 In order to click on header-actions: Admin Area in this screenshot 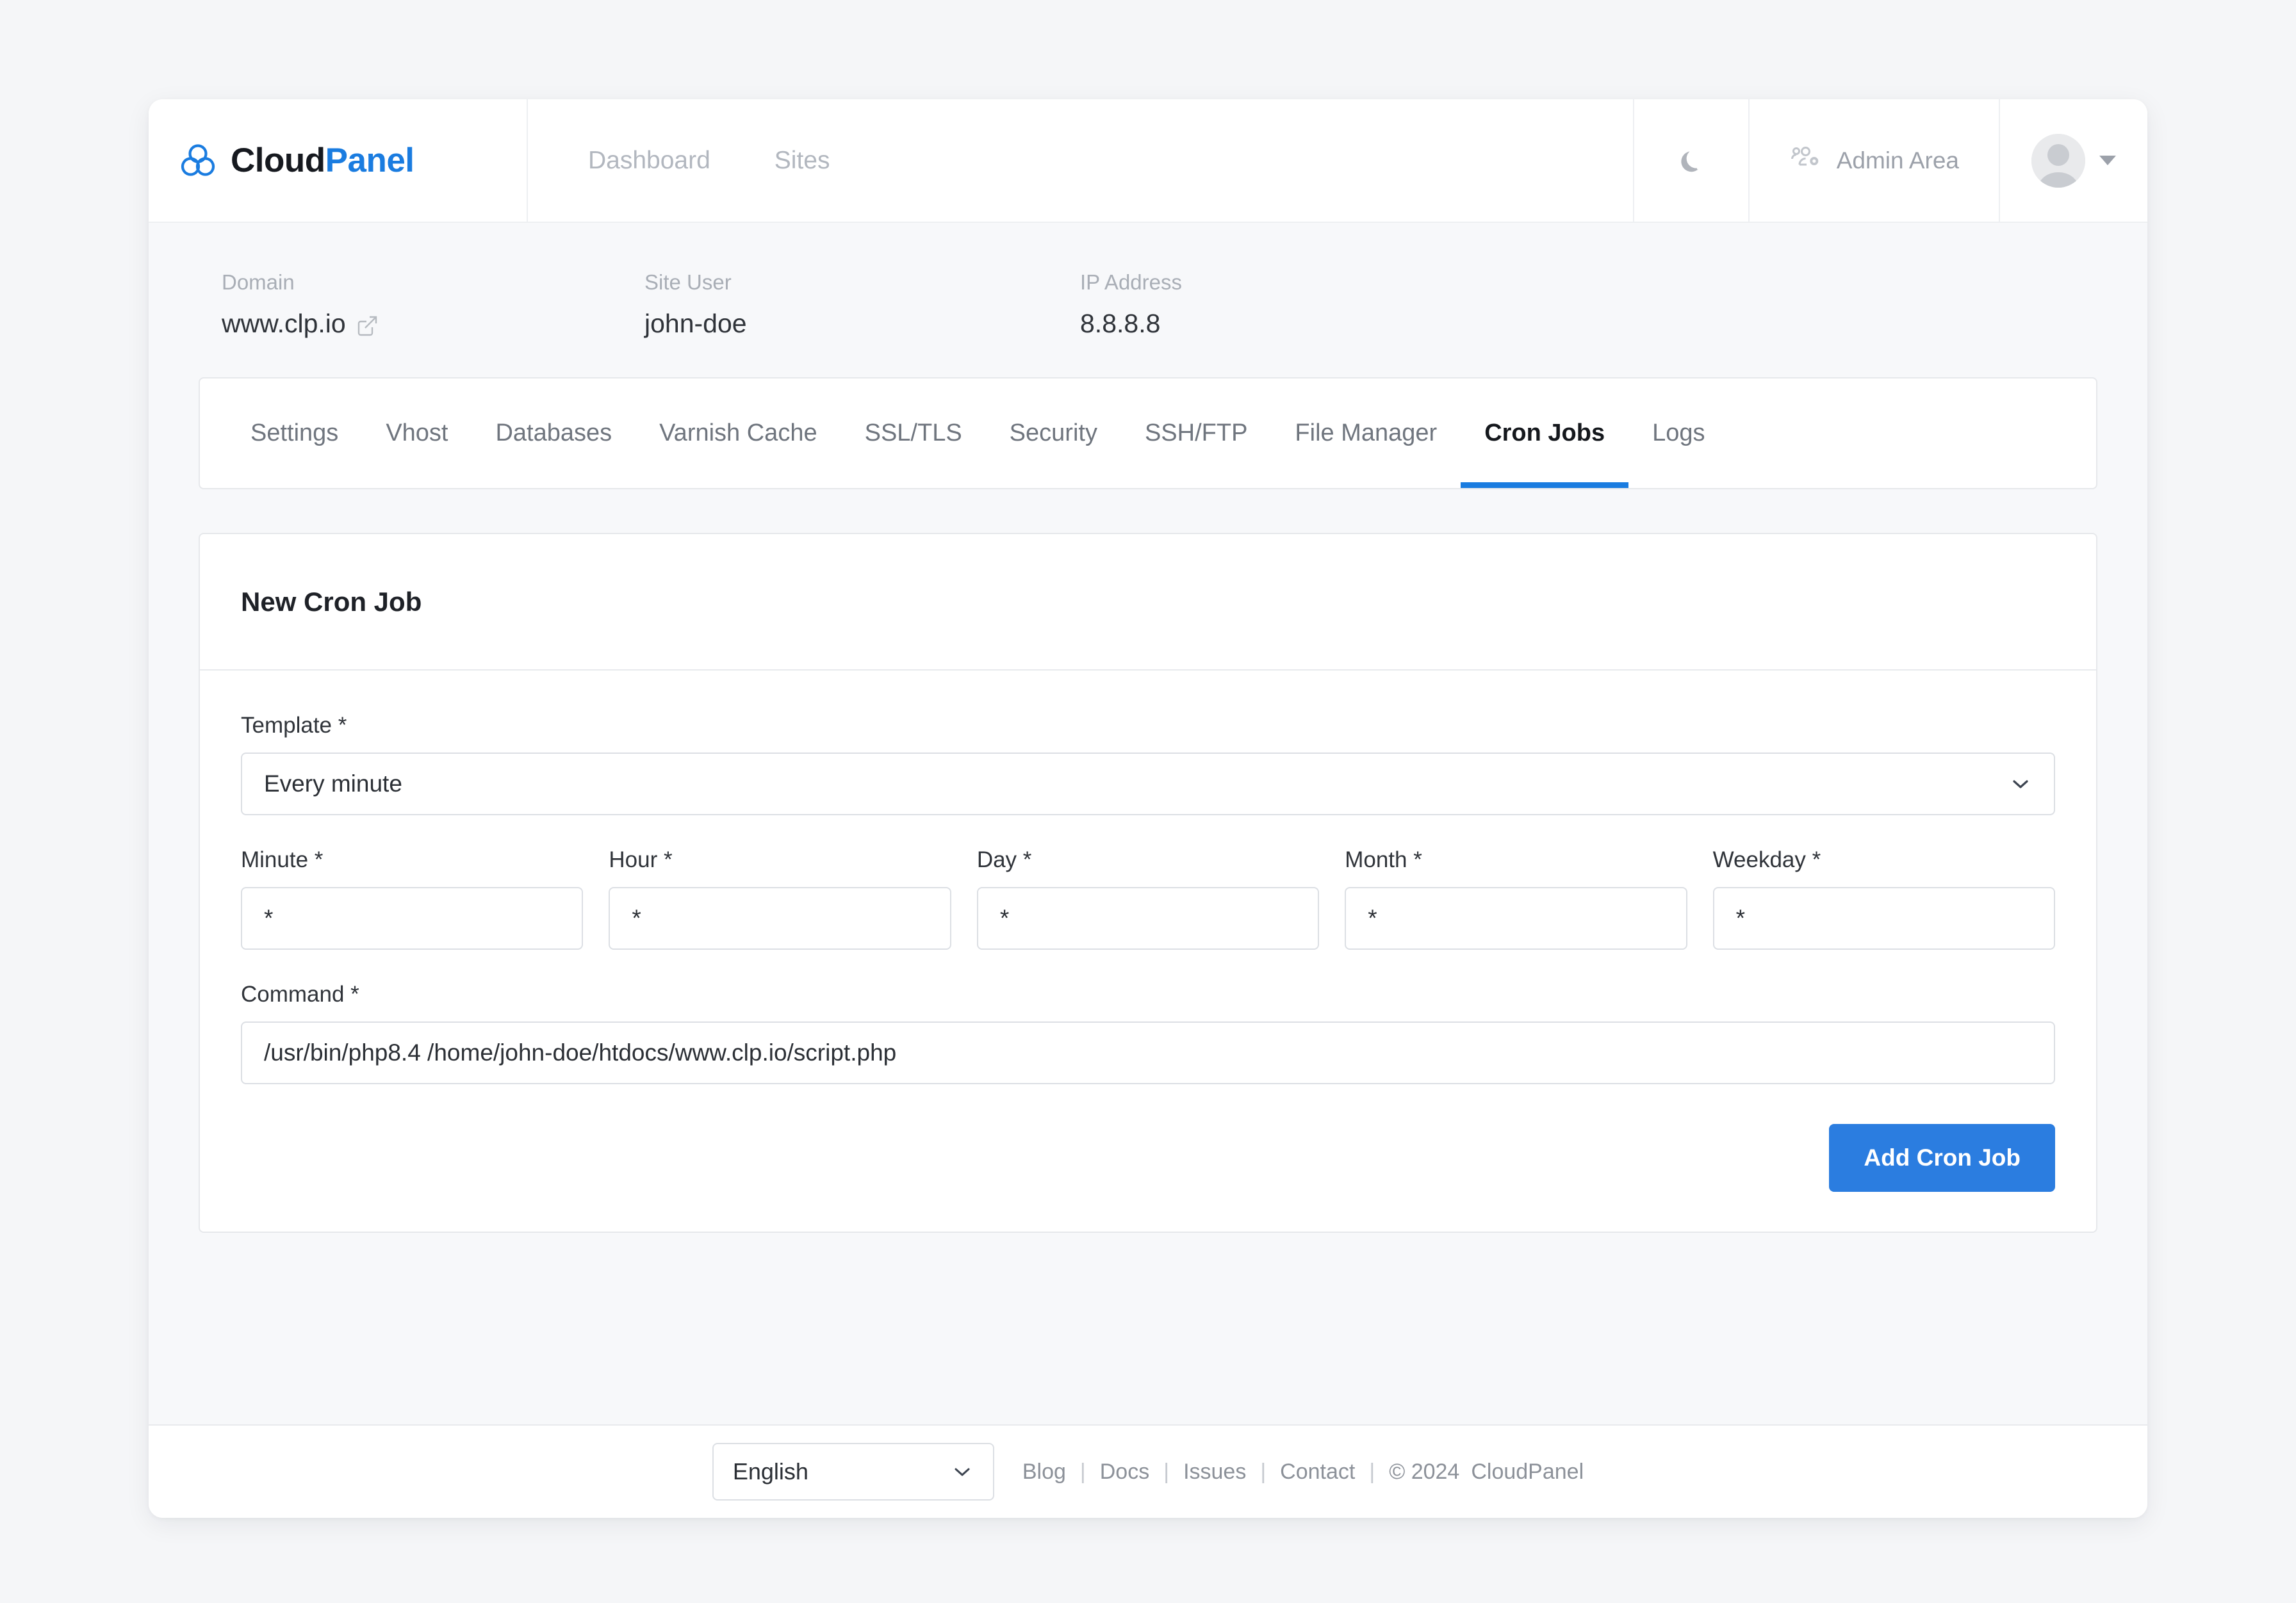, I will do `click(1889, 161)`.